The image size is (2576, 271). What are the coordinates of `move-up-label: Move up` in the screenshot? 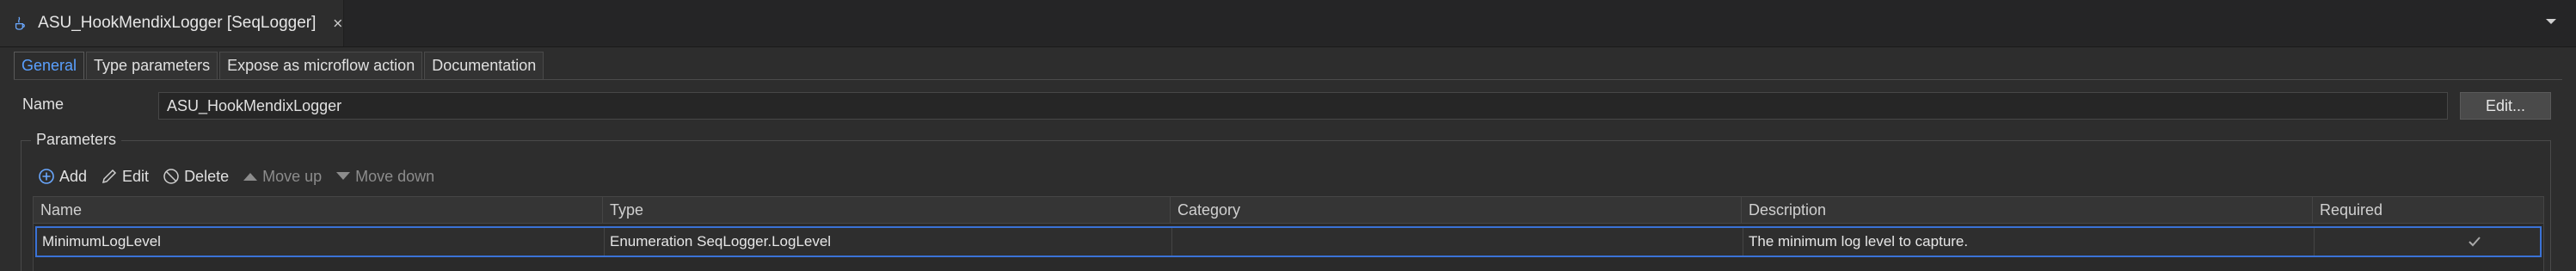 It's located at (292, 176).